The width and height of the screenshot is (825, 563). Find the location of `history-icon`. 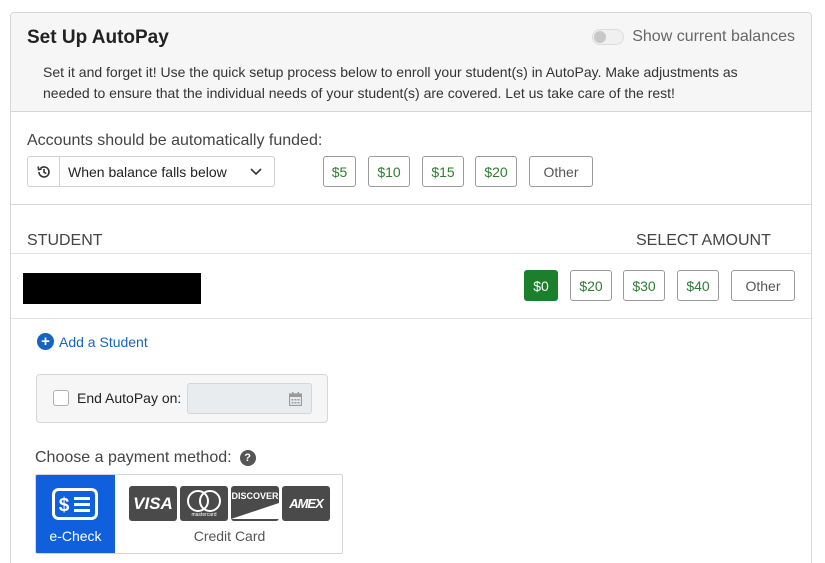

history-icon is located at coordinates (44, 171).